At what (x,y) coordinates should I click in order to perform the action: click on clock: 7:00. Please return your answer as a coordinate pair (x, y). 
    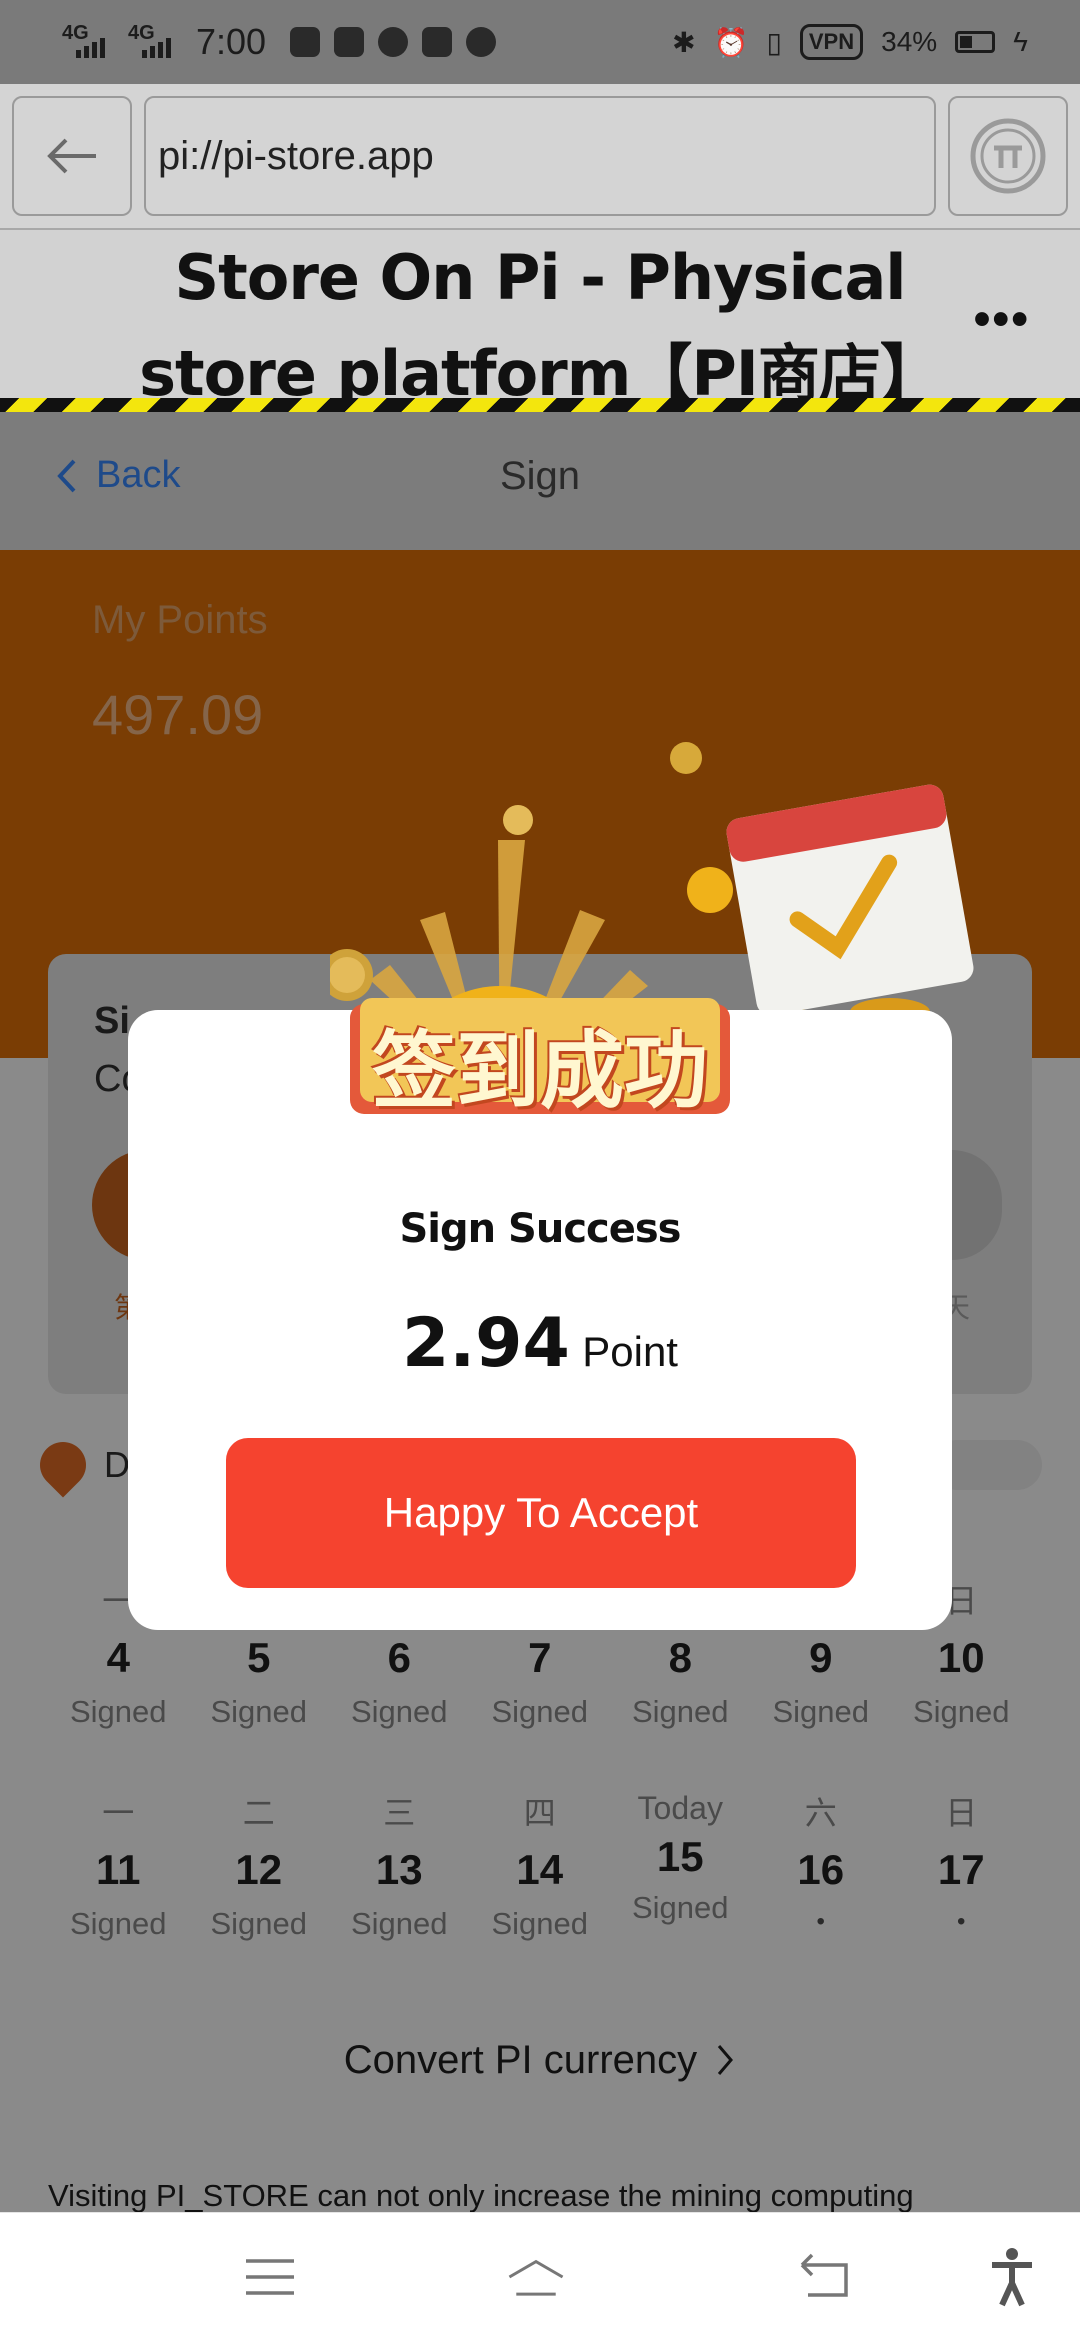
    Looking at the image, I should click on (231, 41).